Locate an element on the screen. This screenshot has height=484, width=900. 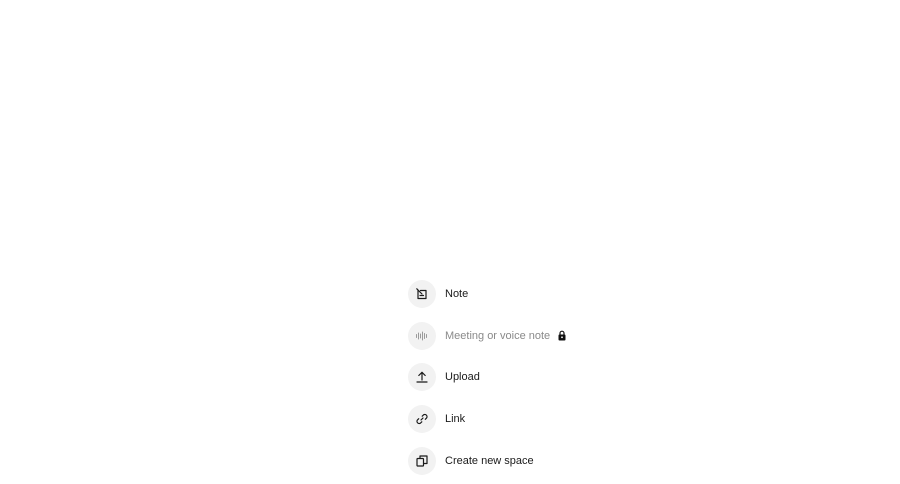
upload-icon is located at coordinates (422, 377).